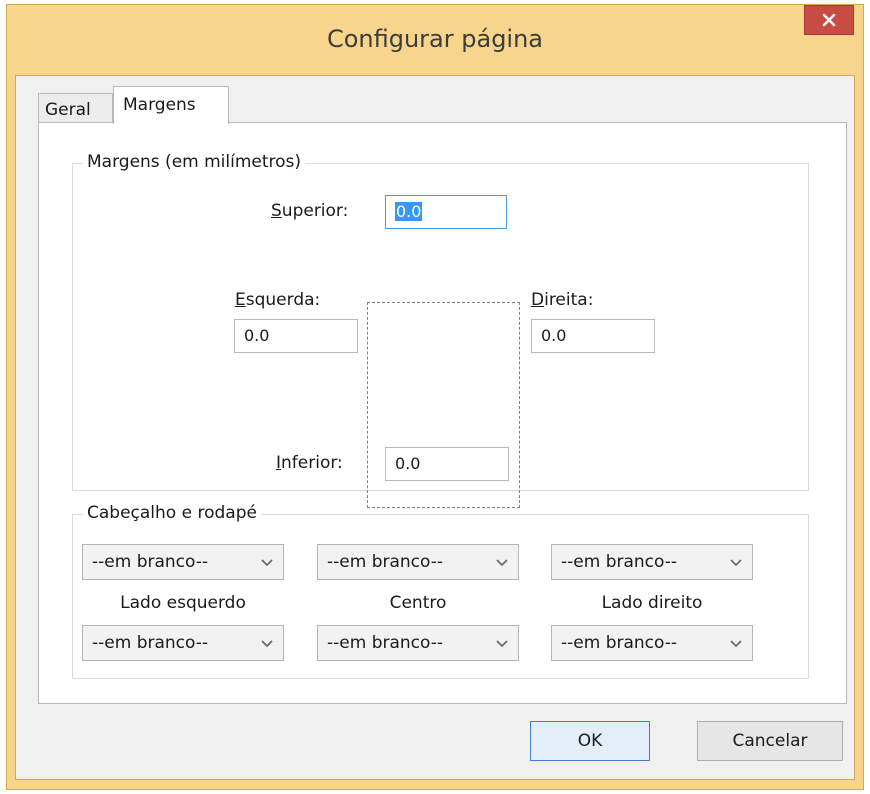 The height and width of the screenshot is (794, 870). I want to click on title-bar: Configurar página, so click(435, 40).